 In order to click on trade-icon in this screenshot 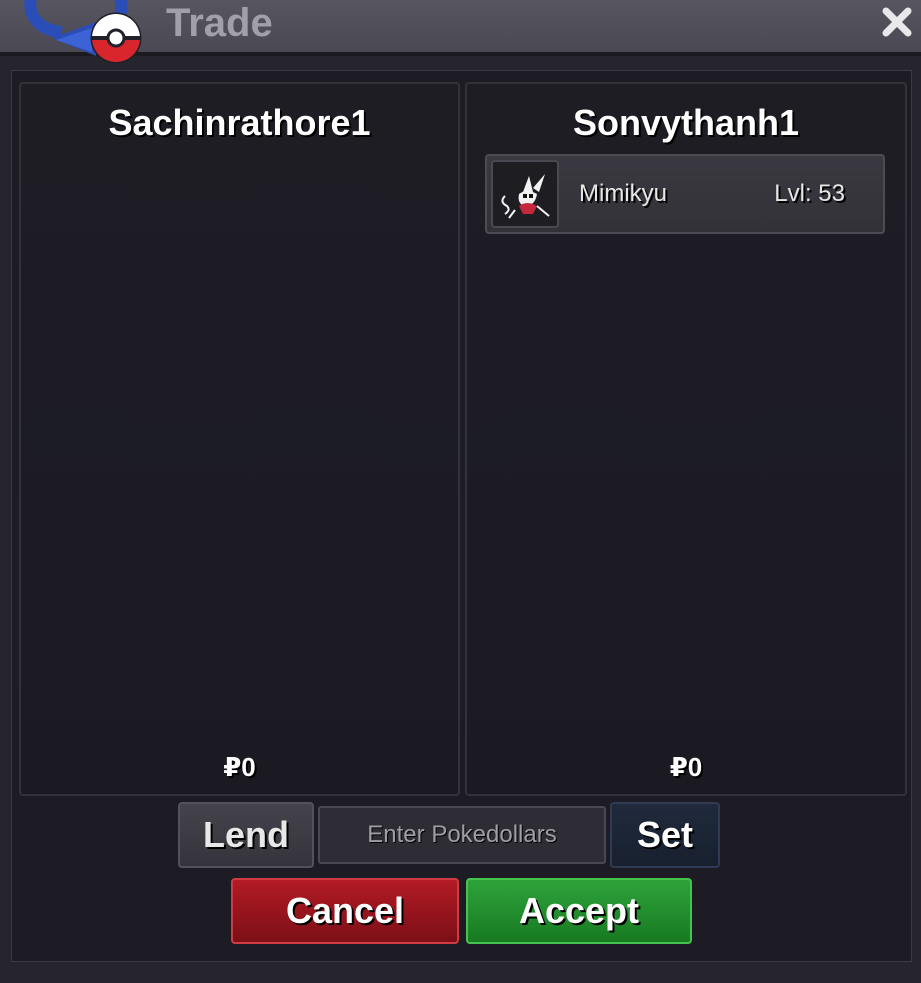, I will do `click(83, 32)`.